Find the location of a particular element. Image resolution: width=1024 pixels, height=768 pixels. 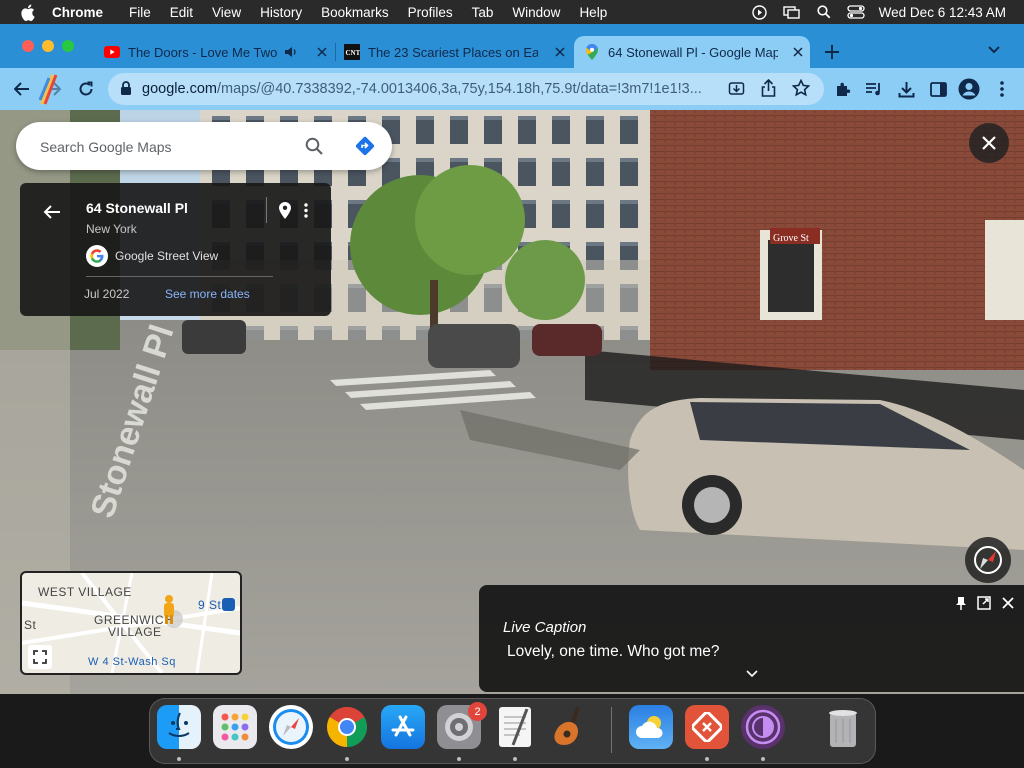

more-options-icon is located at coordinates (306, 210).